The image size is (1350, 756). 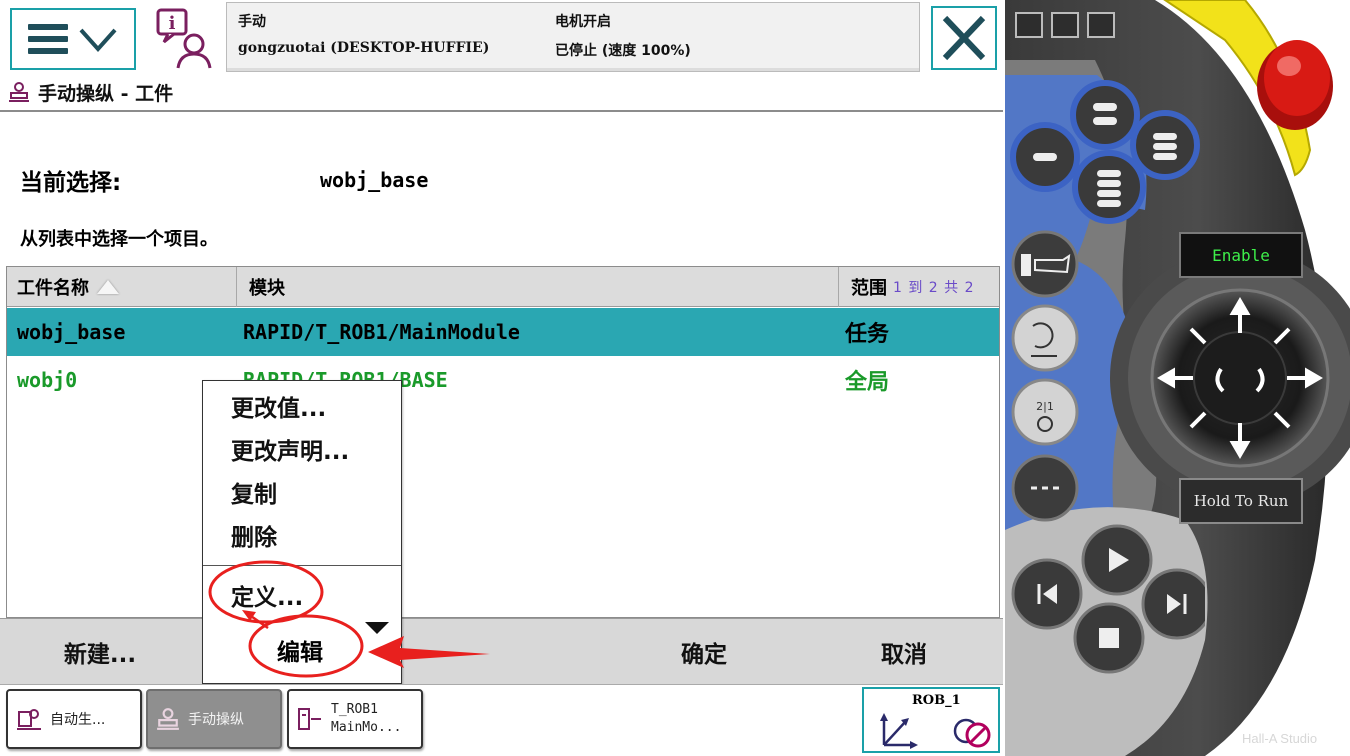 I want to click on auto-production-icon, so click(x=29, y=719).